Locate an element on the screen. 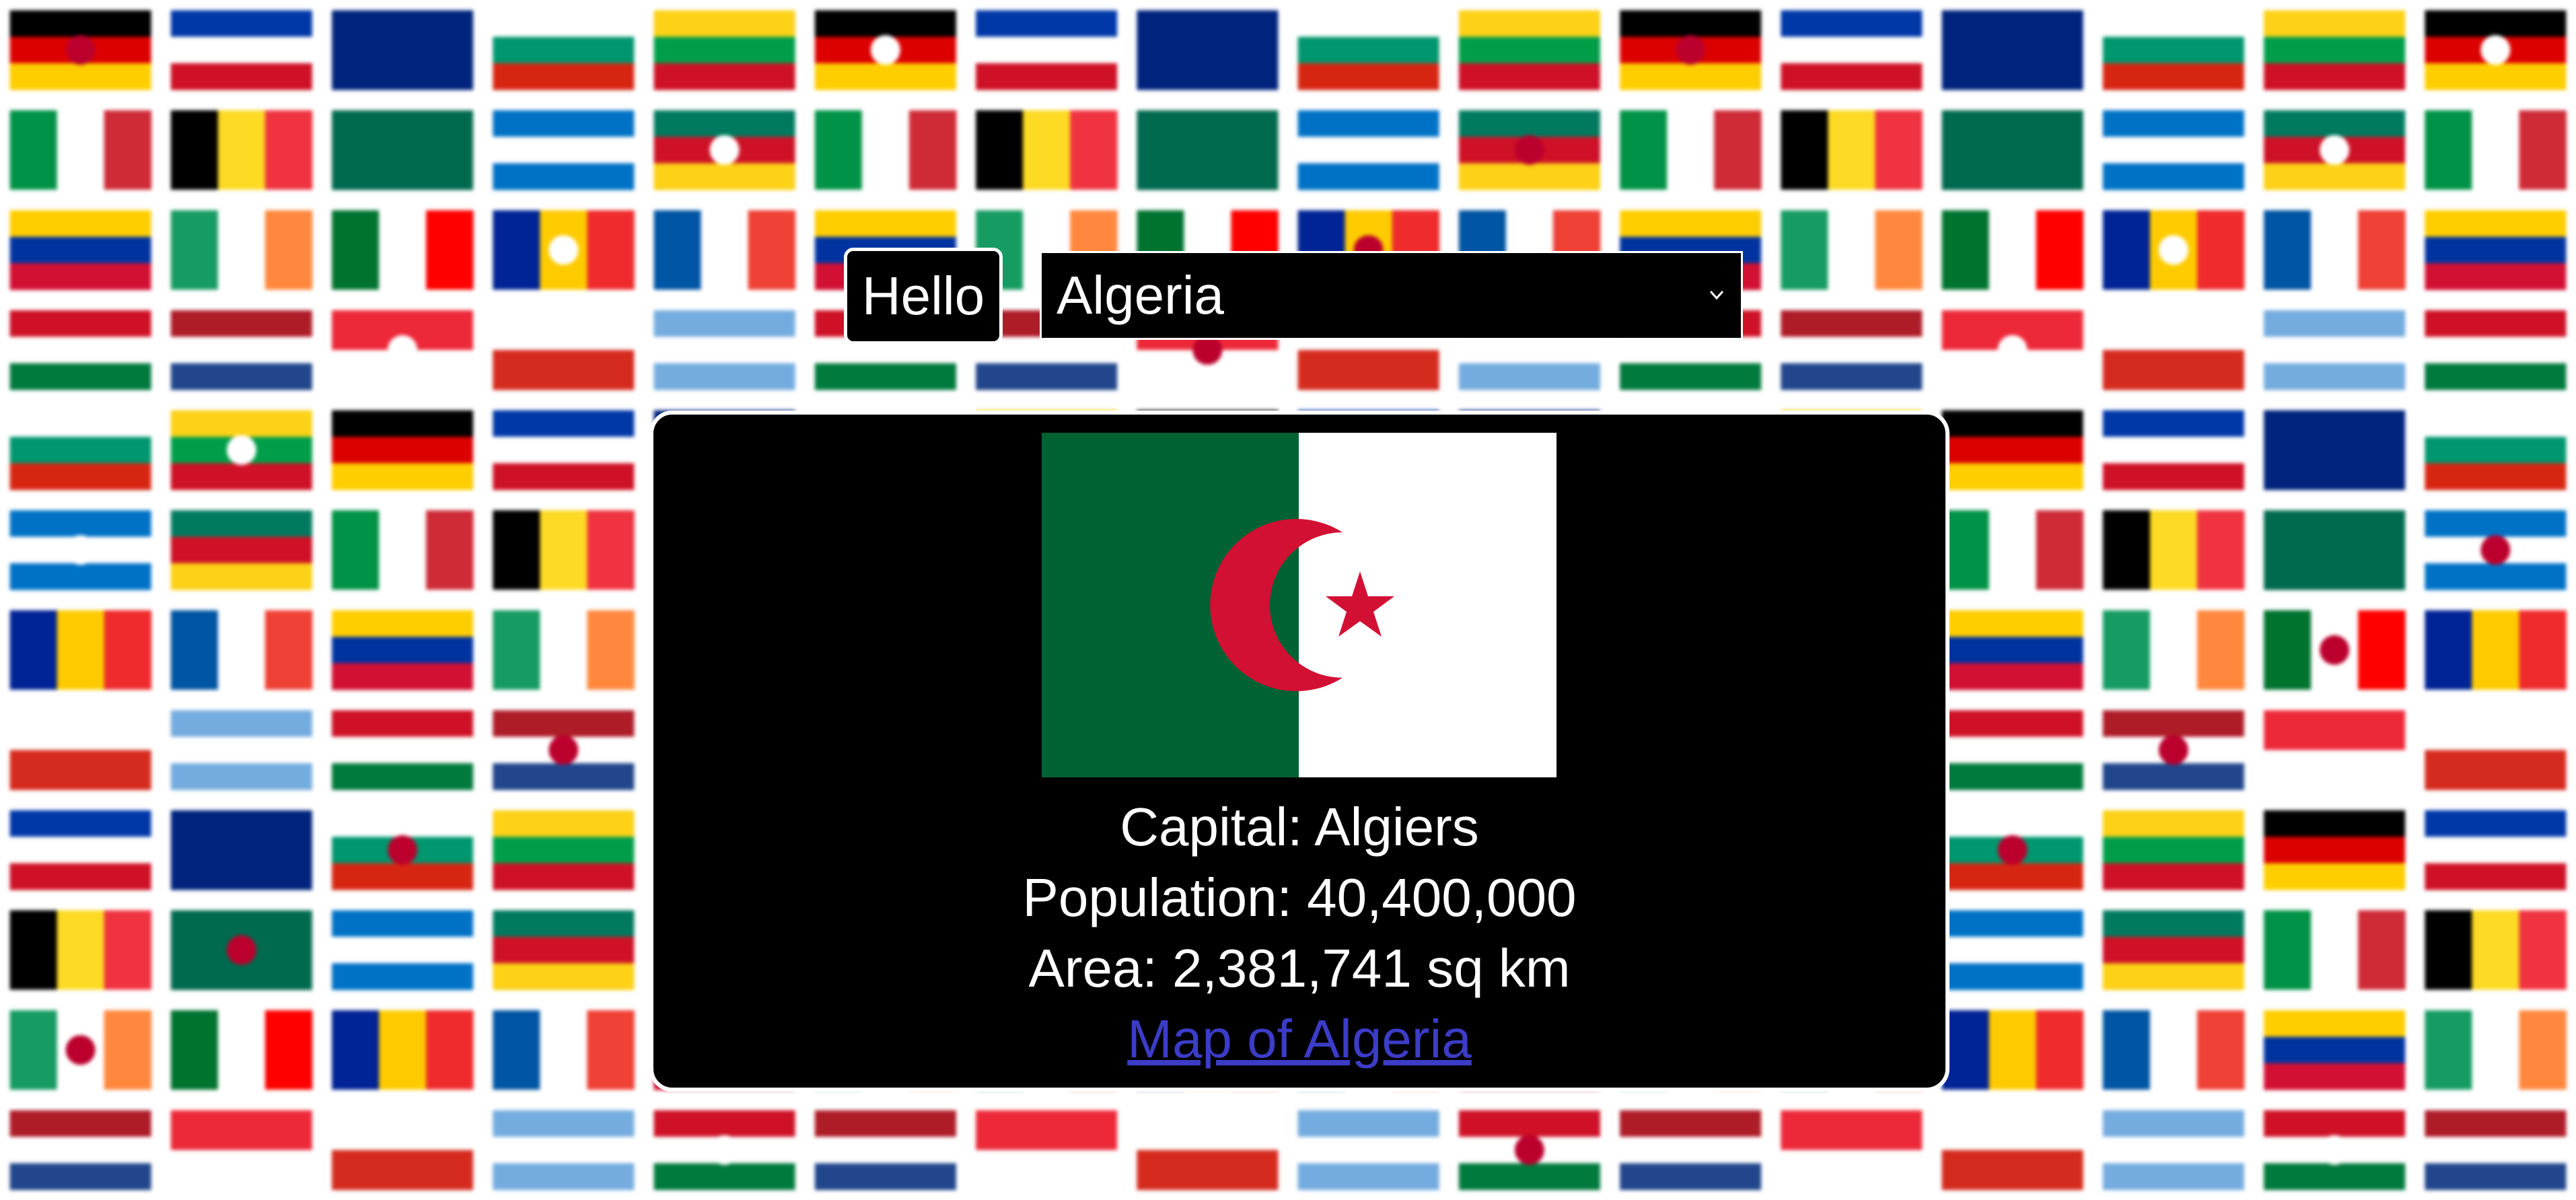 The width and height of the screenshot is (2576, 1200). chevron-down-icon is located at coordinates (1716, 295).